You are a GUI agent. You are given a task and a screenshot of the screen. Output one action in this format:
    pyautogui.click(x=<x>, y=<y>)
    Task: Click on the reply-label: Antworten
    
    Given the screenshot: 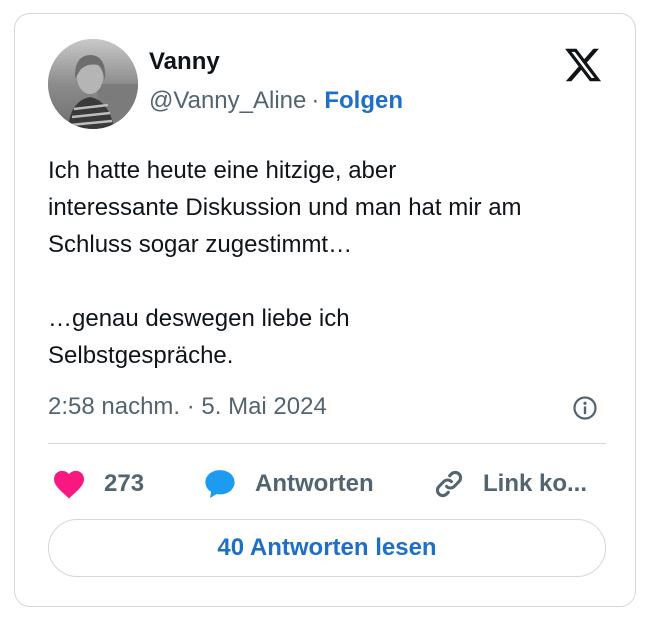 What is the action you would take?
    pyautogui.click(x=314, y=483)
    